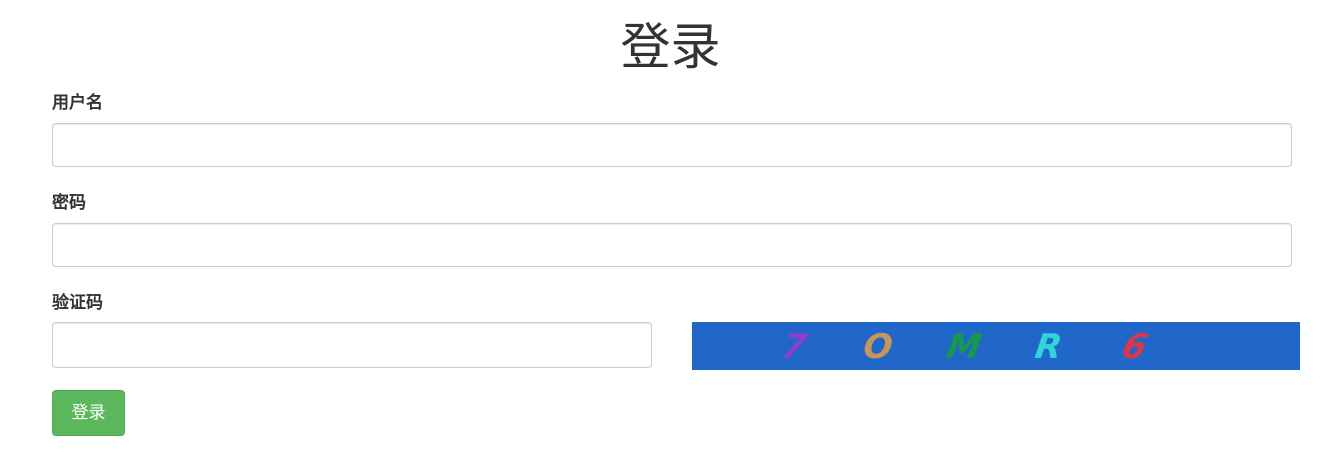 This screenshot has width=1341, height=455. What do you see at coordinates (352, 345) in the screenshot?
I see `captcha-input` at bounding box center [352, 345].